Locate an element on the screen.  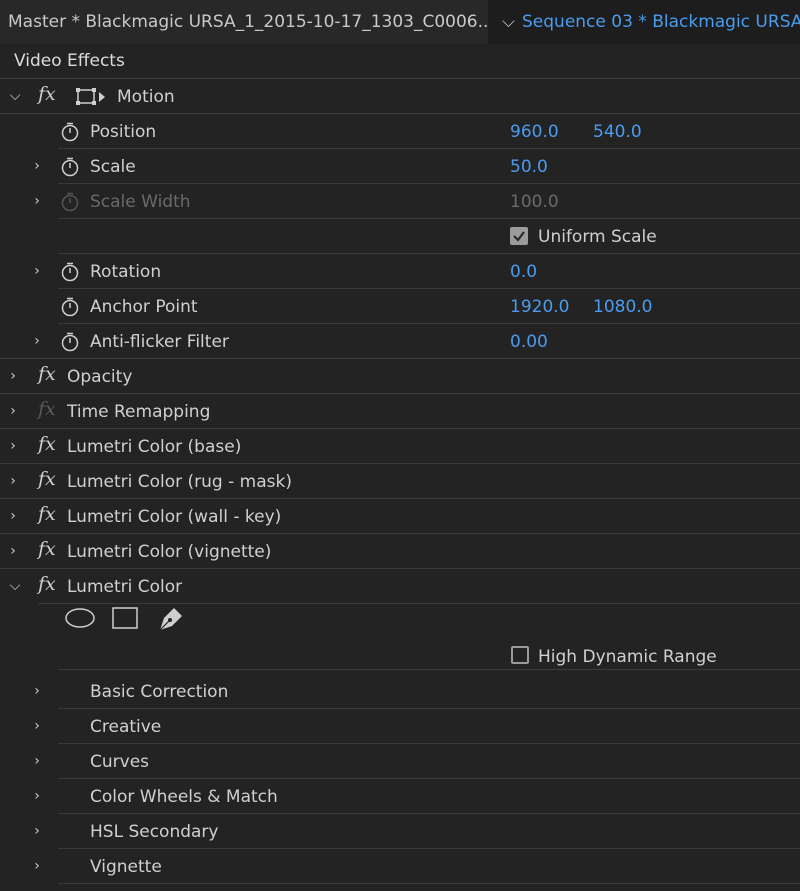
checkmark-icon is located at coordinates (519, 236).